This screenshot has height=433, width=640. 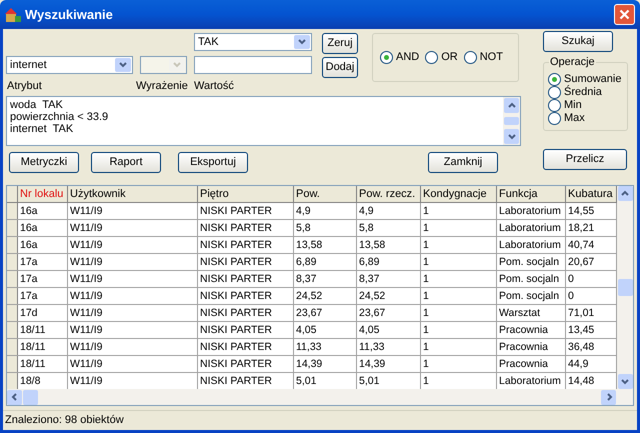 I want to click on column-header: Pow., so click(x=325, y=194).